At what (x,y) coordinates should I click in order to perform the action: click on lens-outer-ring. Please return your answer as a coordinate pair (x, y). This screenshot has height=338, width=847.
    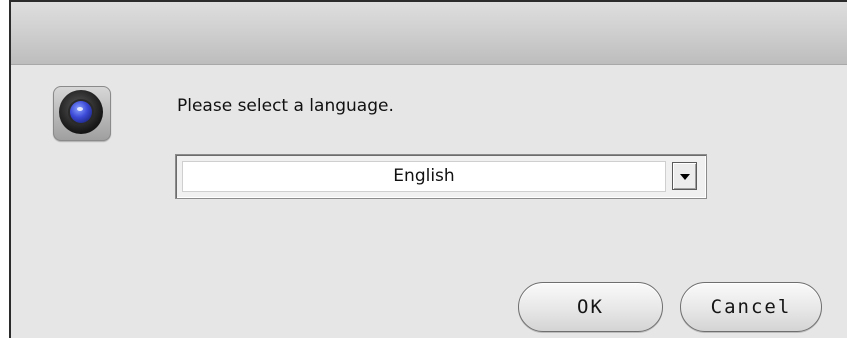
    Looking at the image, I should click on (81, 112).